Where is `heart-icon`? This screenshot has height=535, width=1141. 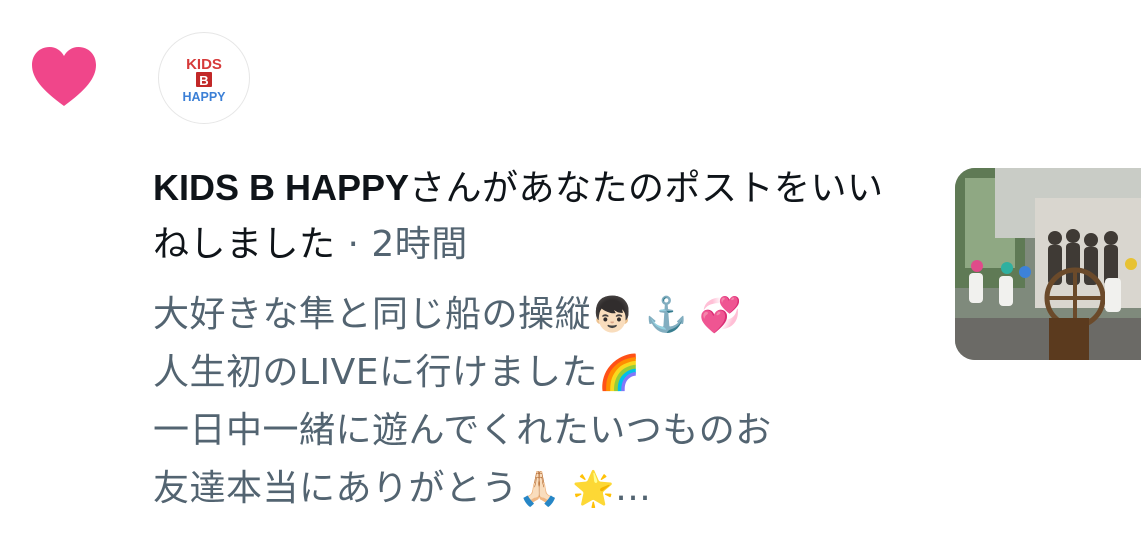
heart-icon is located at coordinates (64, 77).